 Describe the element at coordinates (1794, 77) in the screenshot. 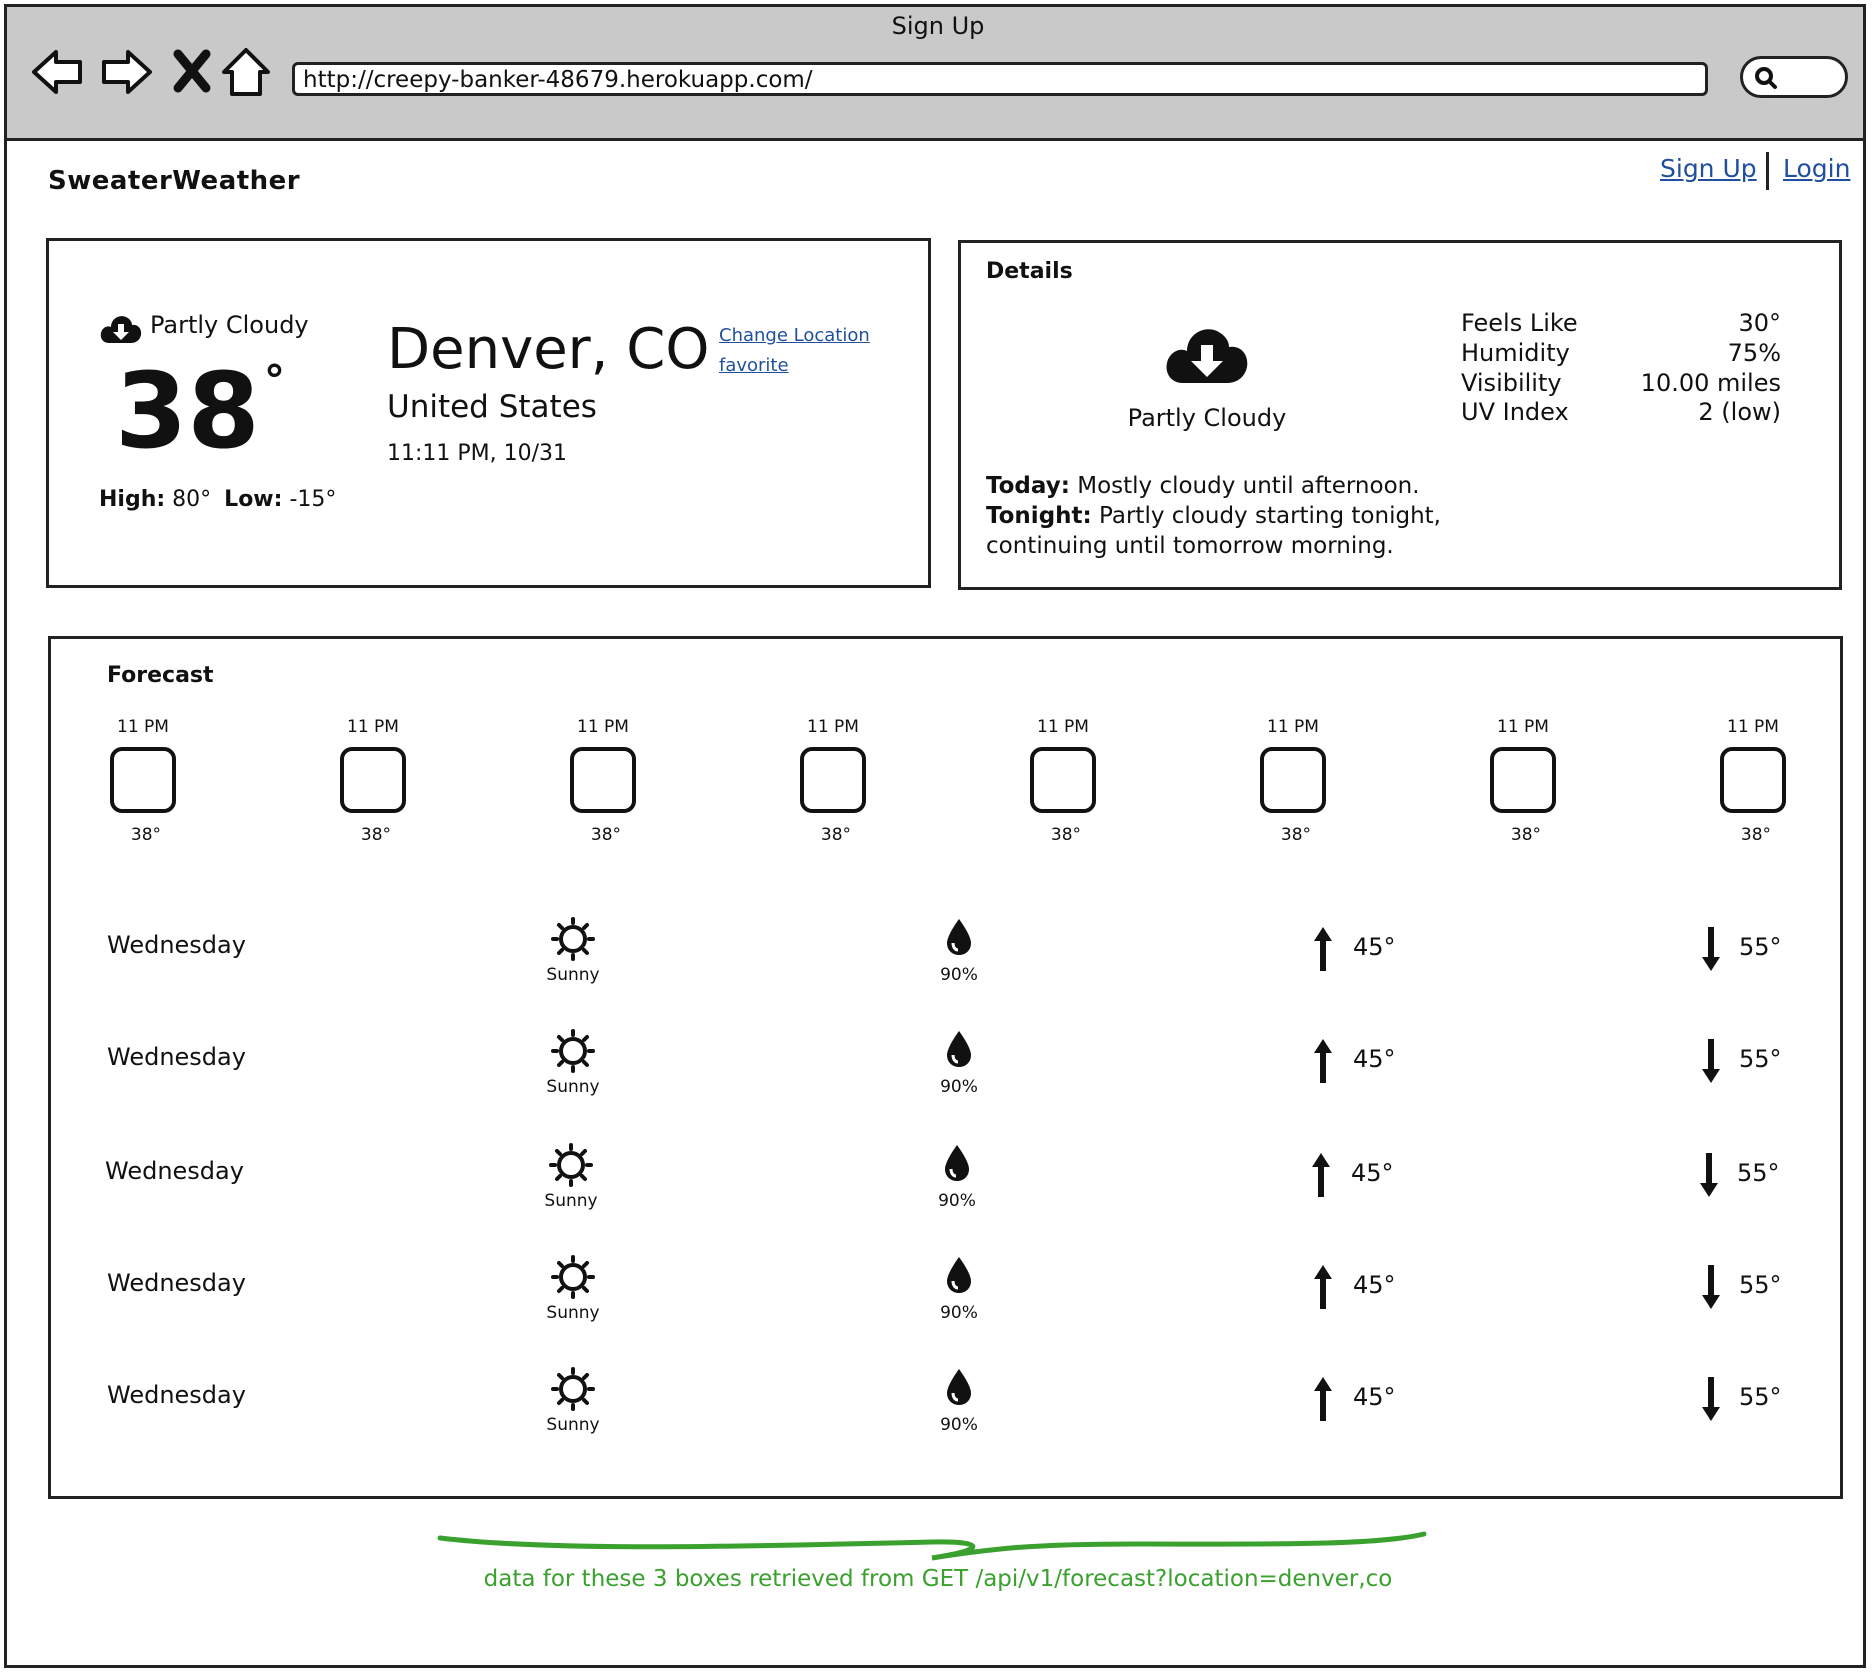

I see `browser-search-field` at that location.